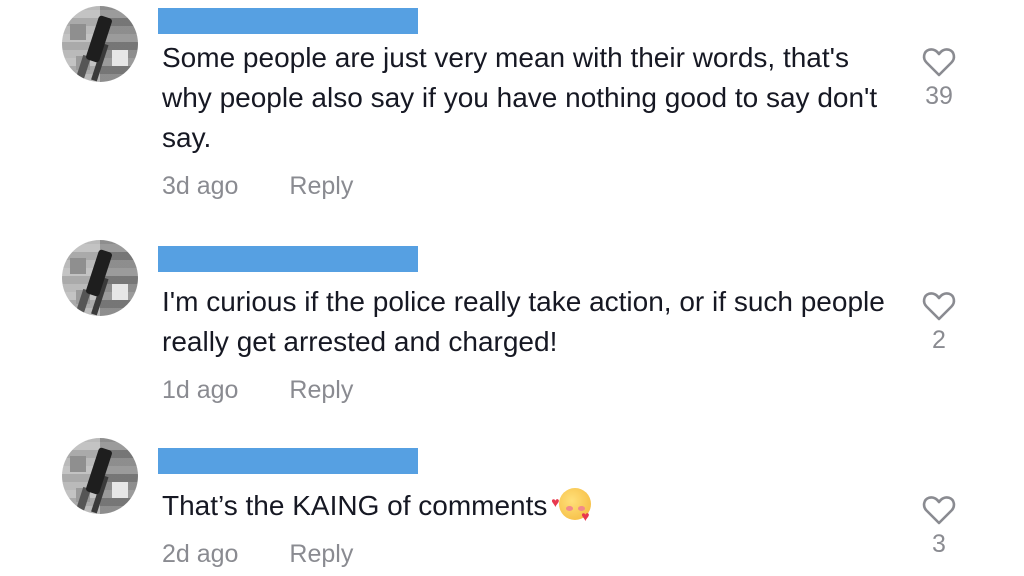 The width and height of the screenshot is (1024, 576). I want to click on comment-timestamp: 2d ago, so click(200, 554).